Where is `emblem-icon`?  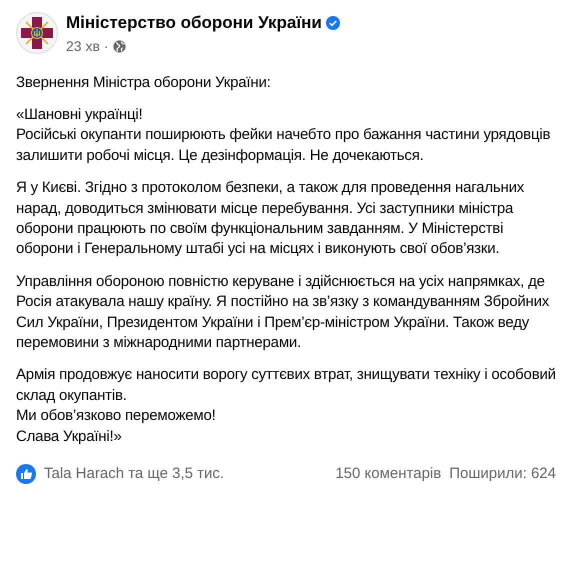
emblem-icon is located at coordinates (37, 33).